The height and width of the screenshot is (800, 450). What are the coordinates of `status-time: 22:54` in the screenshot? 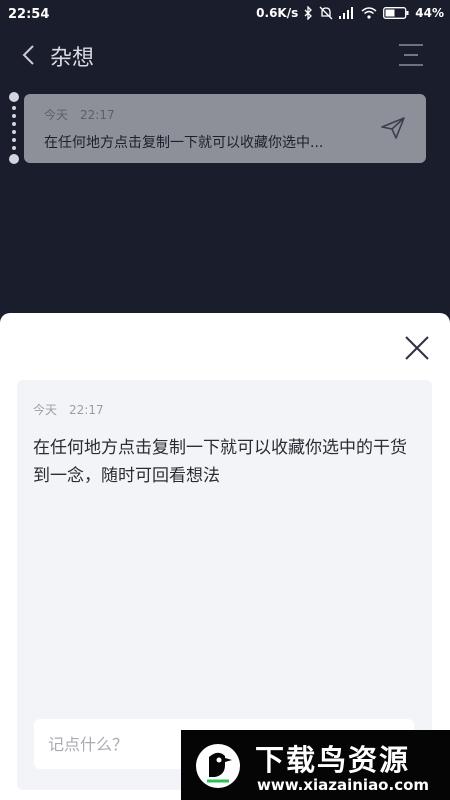 It's located at (29, 14).